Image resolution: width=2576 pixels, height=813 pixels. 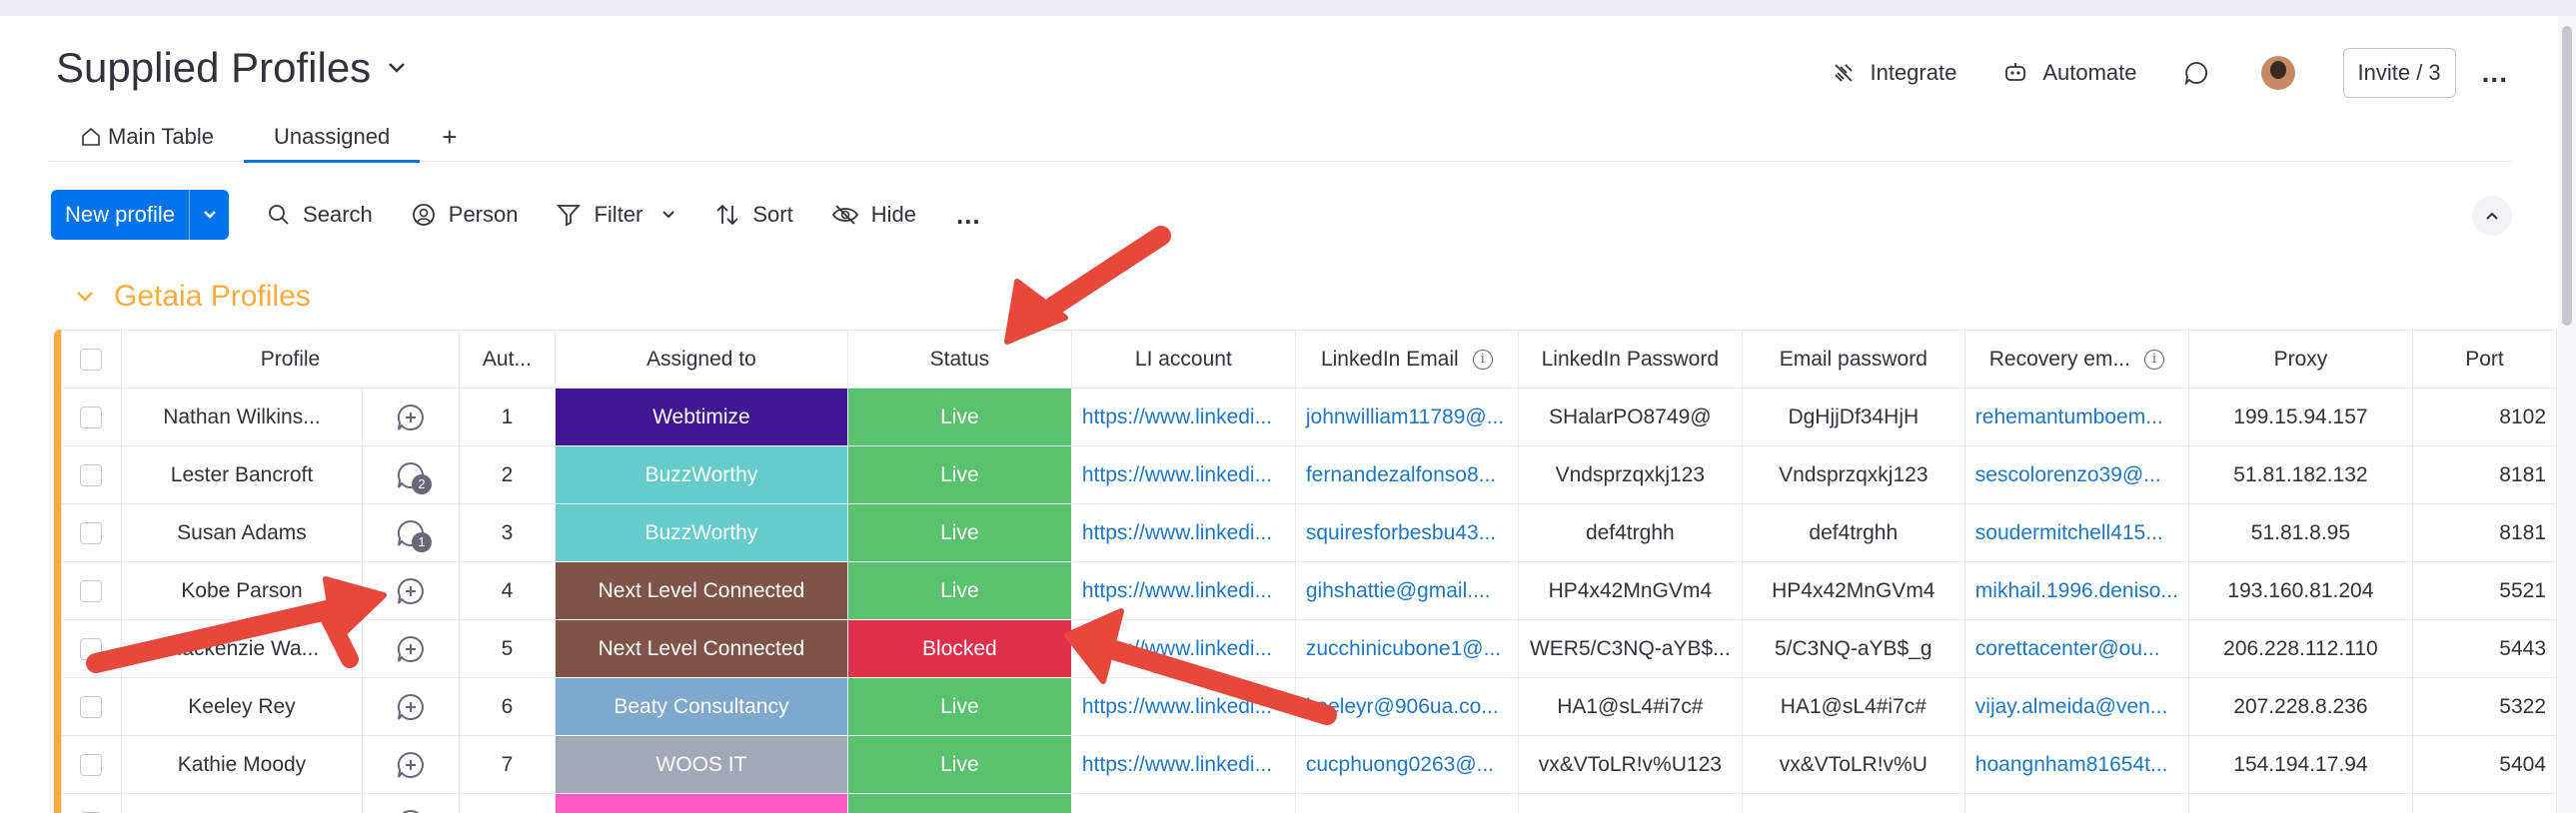 I want to click on profile-cell: Kathie Moody, so click(x=241, y=764).